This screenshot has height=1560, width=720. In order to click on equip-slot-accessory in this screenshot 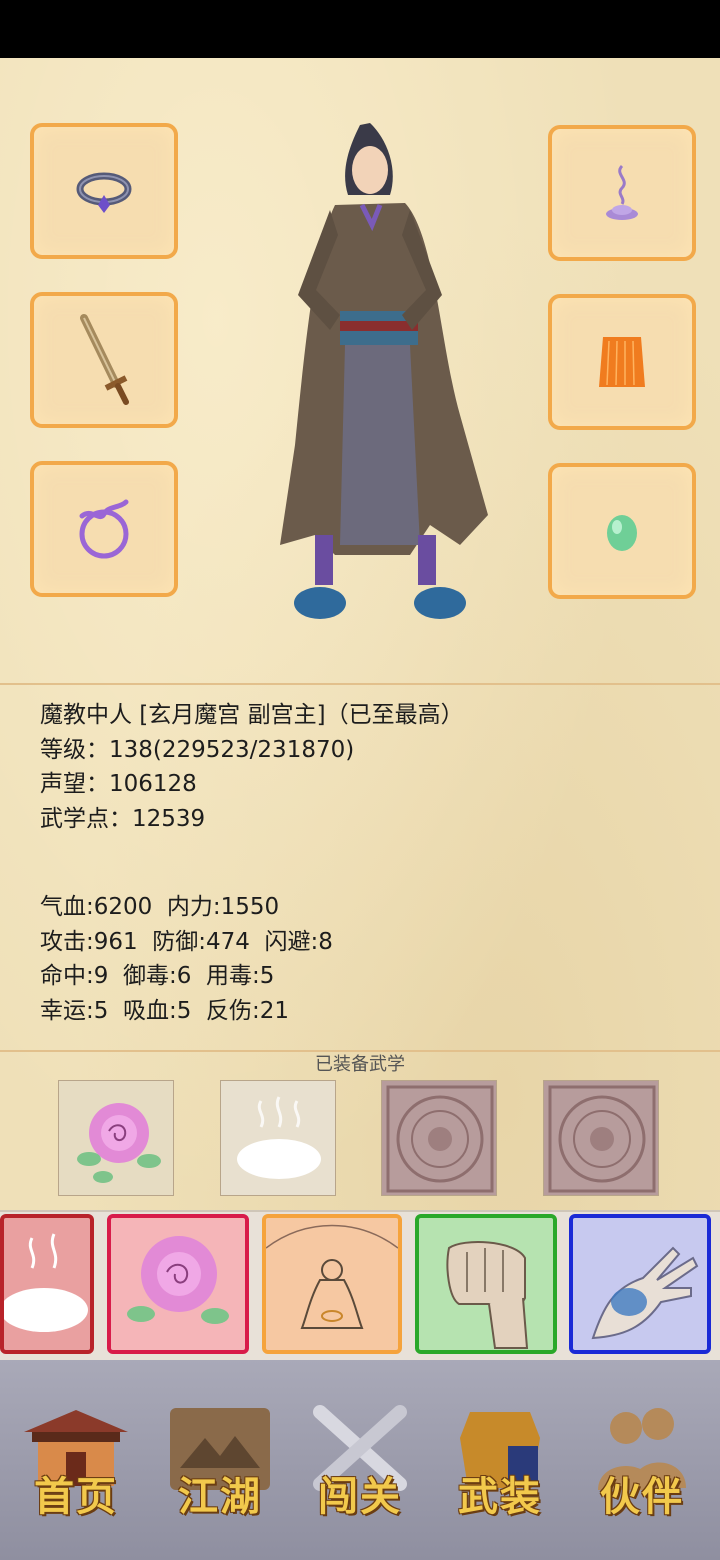, I will do `click(104, 529)`.